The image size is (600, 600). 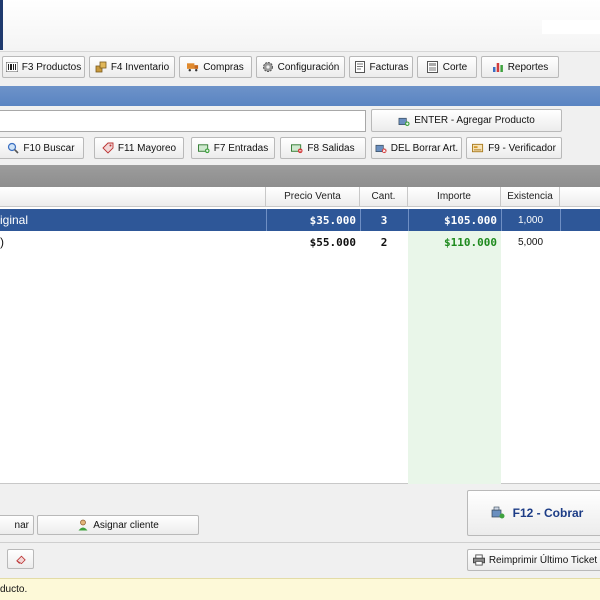 What do you see at coordinates (433, 67) in the screenshot?
I see `register-icon` at bounding box center [433, 67].